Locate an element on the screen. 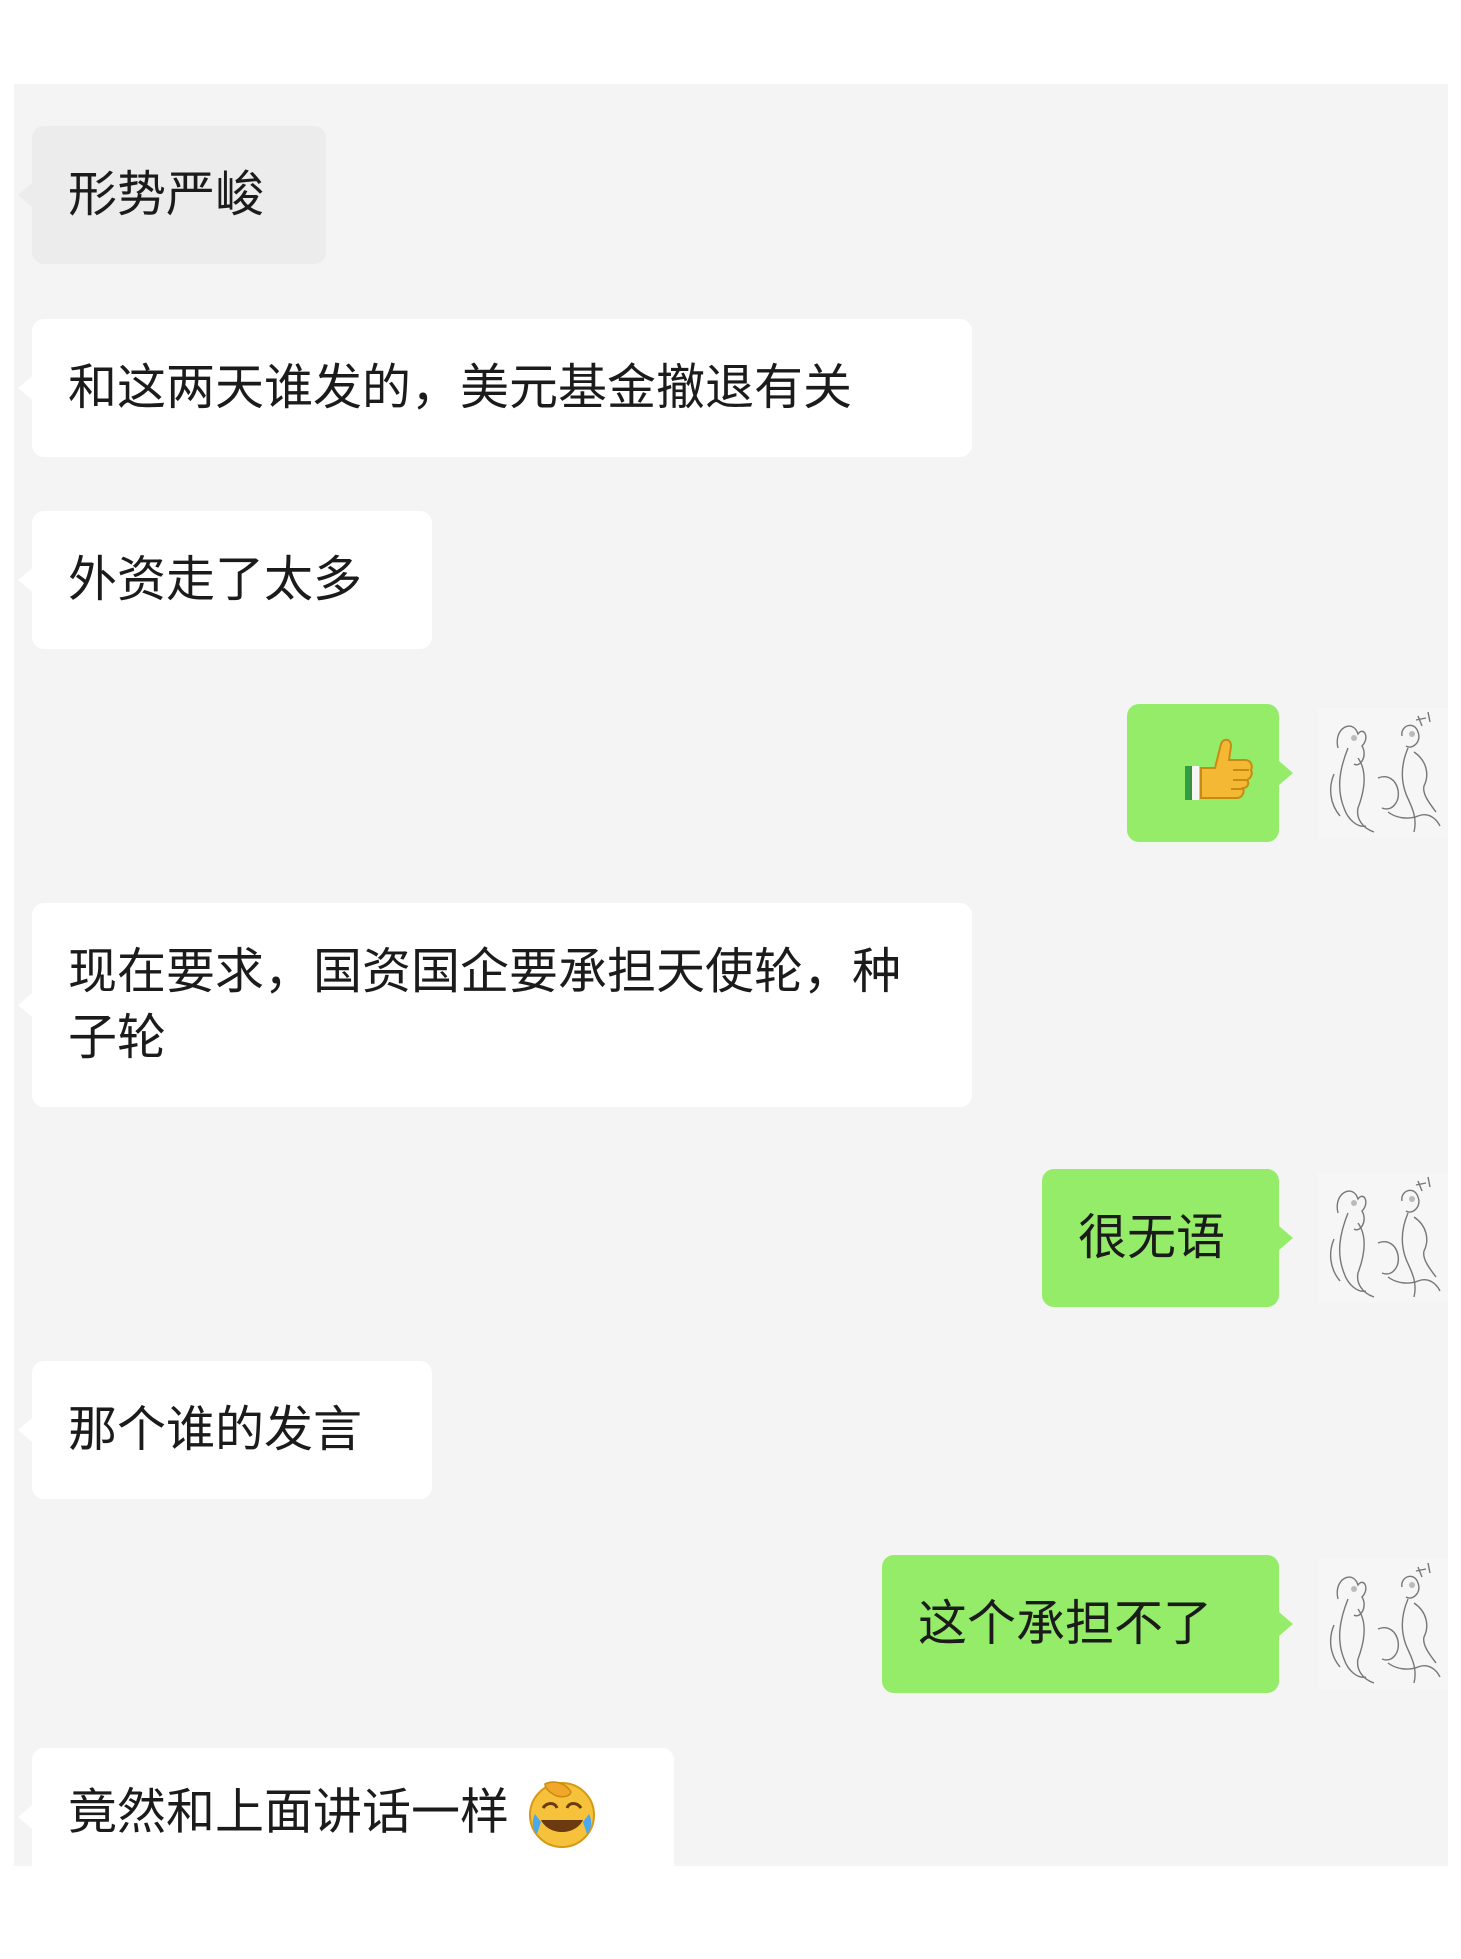 This screenshot has height=1959, width=1461. message-text: 和这两天谁发的，美元基金撤退有关 is located at coordinates (460, 387).